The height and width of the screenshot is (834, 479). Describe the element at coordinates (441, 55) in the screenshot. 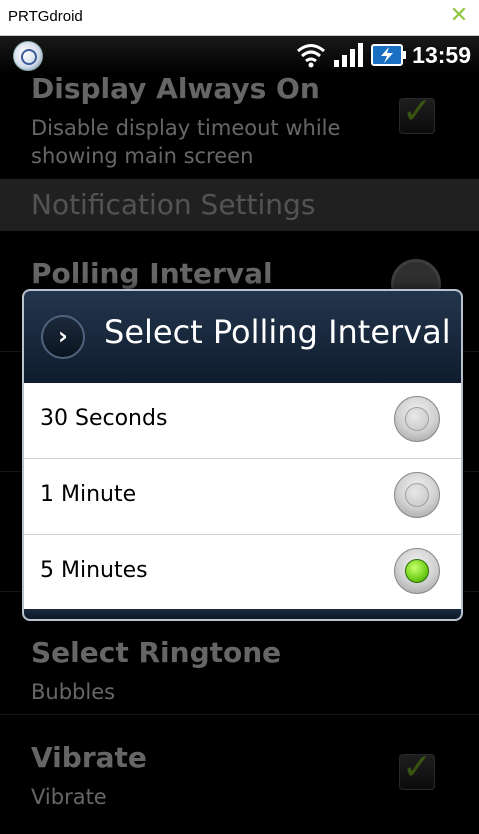

I see `status-clock: 13:59` at that location.